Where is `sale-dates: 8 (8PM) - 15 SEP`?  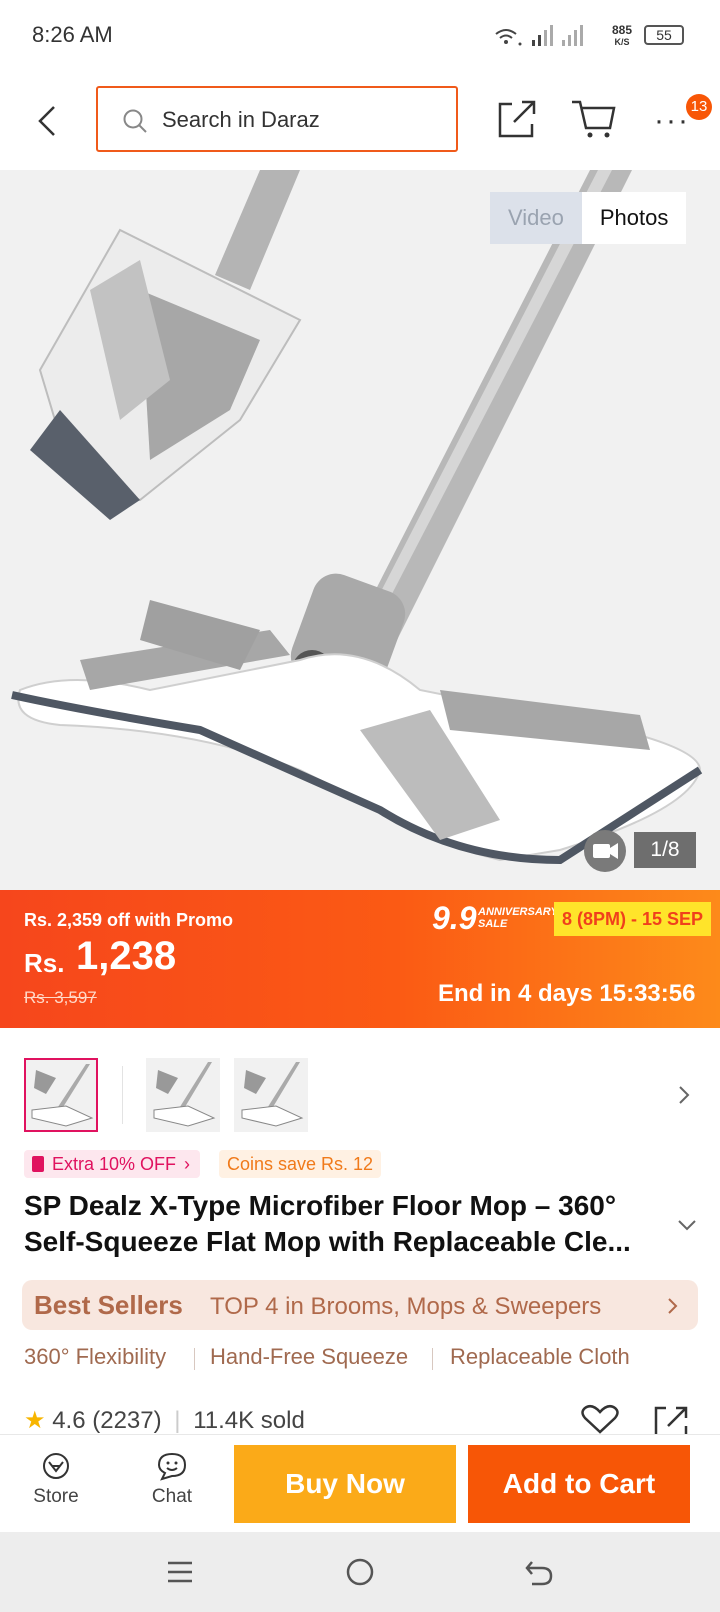 sale-dates: 8 (8PM) - 15 SEP is located at coordinates (633, 919).